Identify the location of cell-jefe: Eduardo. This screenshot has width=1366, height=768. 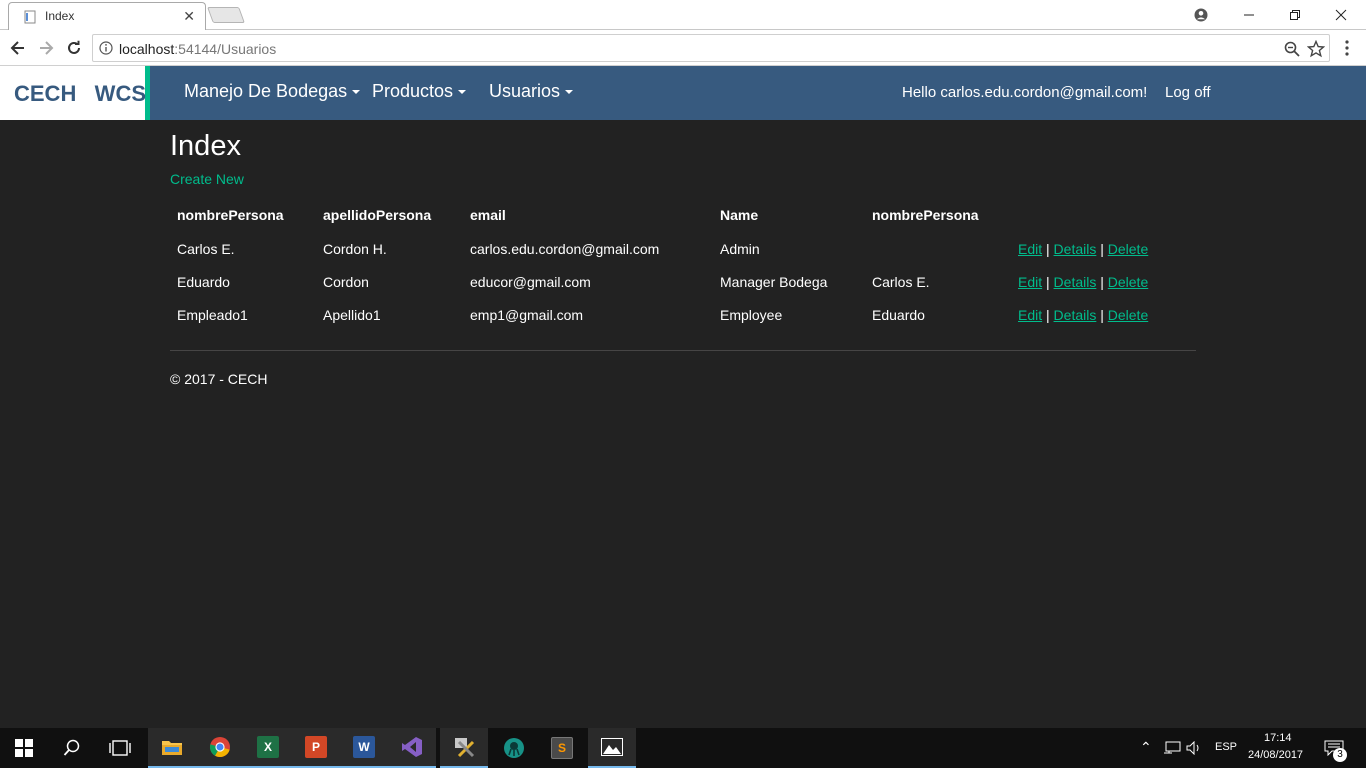
(898, 314).